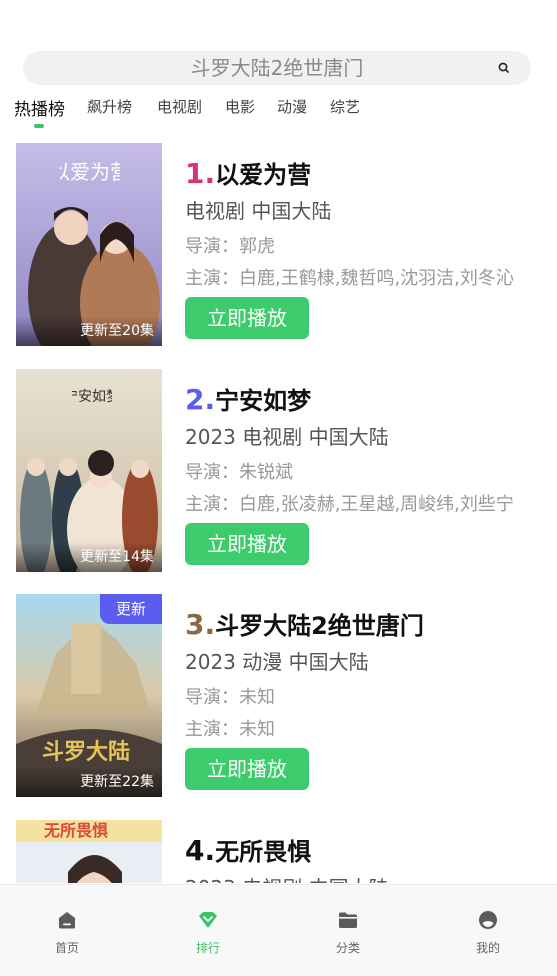 The height and width of the screenshot is (976, 557). I want to click on title-text: 斗罗大陆2绝世唐门, so click(319, 626).